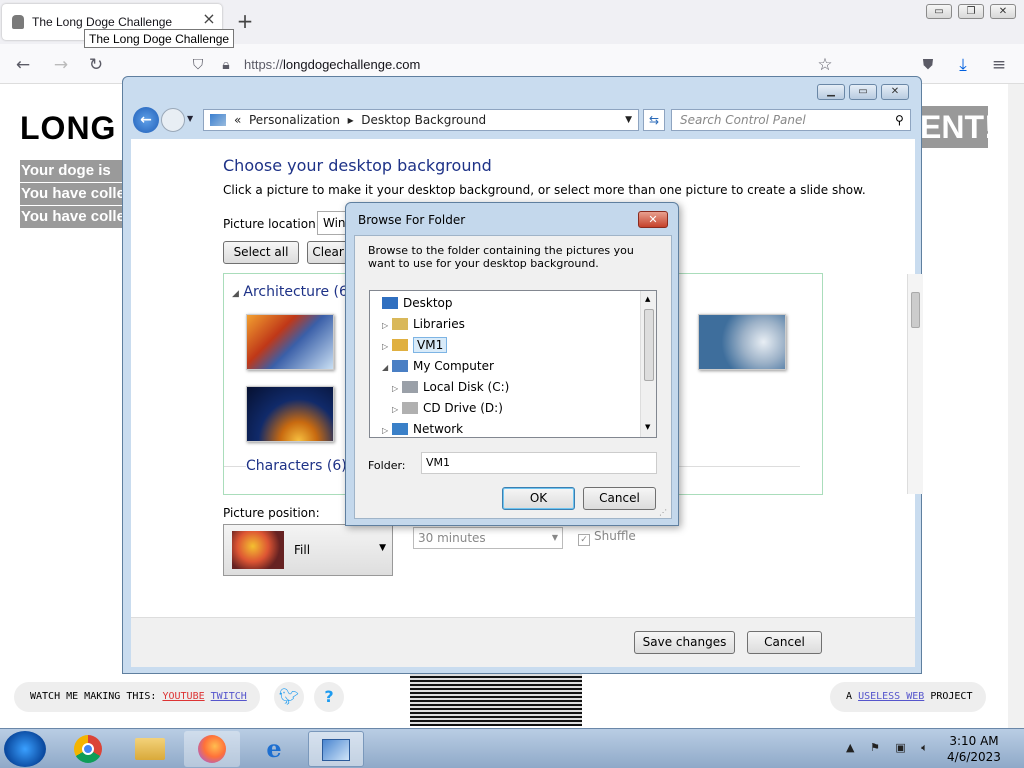 The image size is (1024, 768). What do you see at coordinates (409, 346) in the screenshot?
I see `tree-item: ▷ VM1` at bounding box center [409, 346].